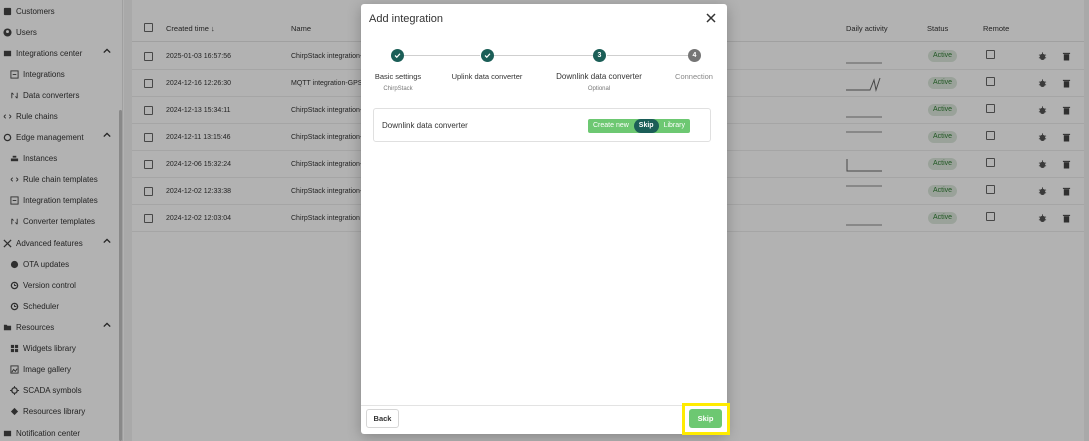 The height and width of the screenshot is (441, 1089). I want to click on dialog-title: Add integration, so click(406, 19).